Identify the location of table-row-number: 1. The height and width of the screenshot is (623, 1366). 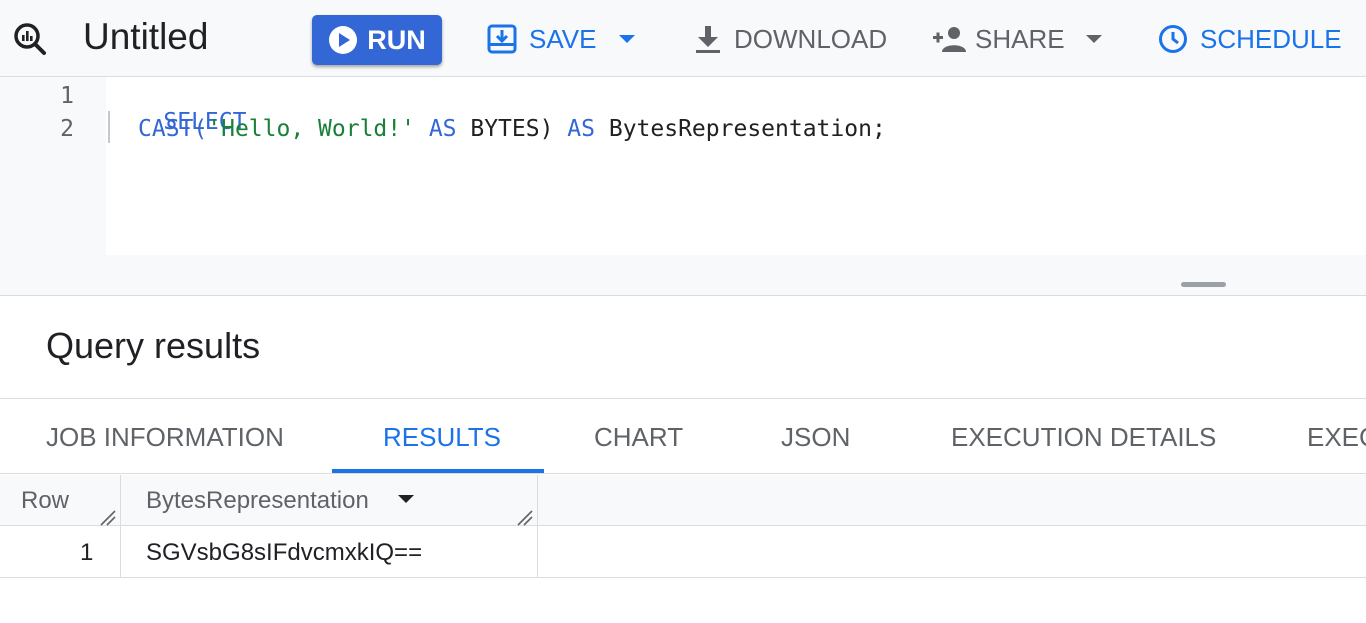
(87, 552).